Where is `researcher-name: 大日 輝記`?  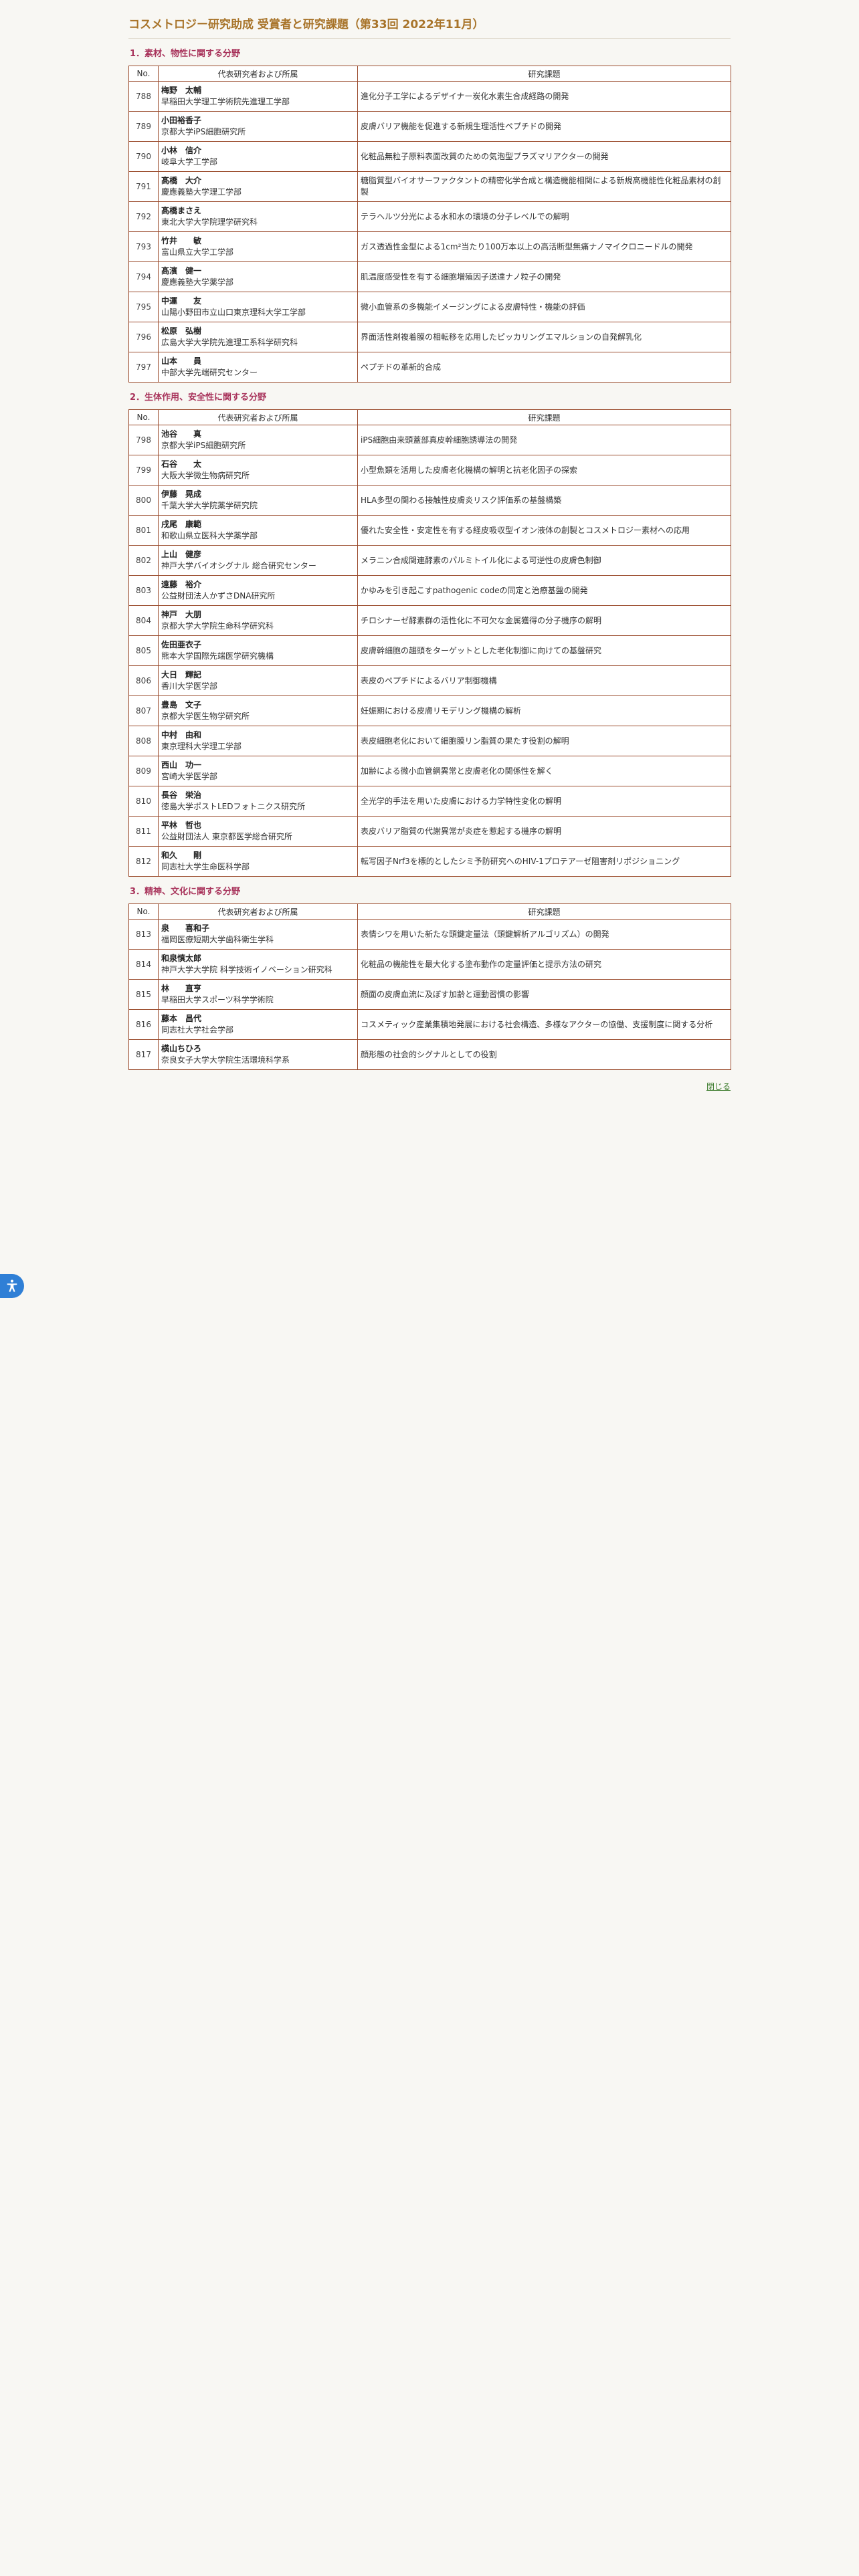 researcher-name: 大日 輝記 is located at coordinates (182, 674).